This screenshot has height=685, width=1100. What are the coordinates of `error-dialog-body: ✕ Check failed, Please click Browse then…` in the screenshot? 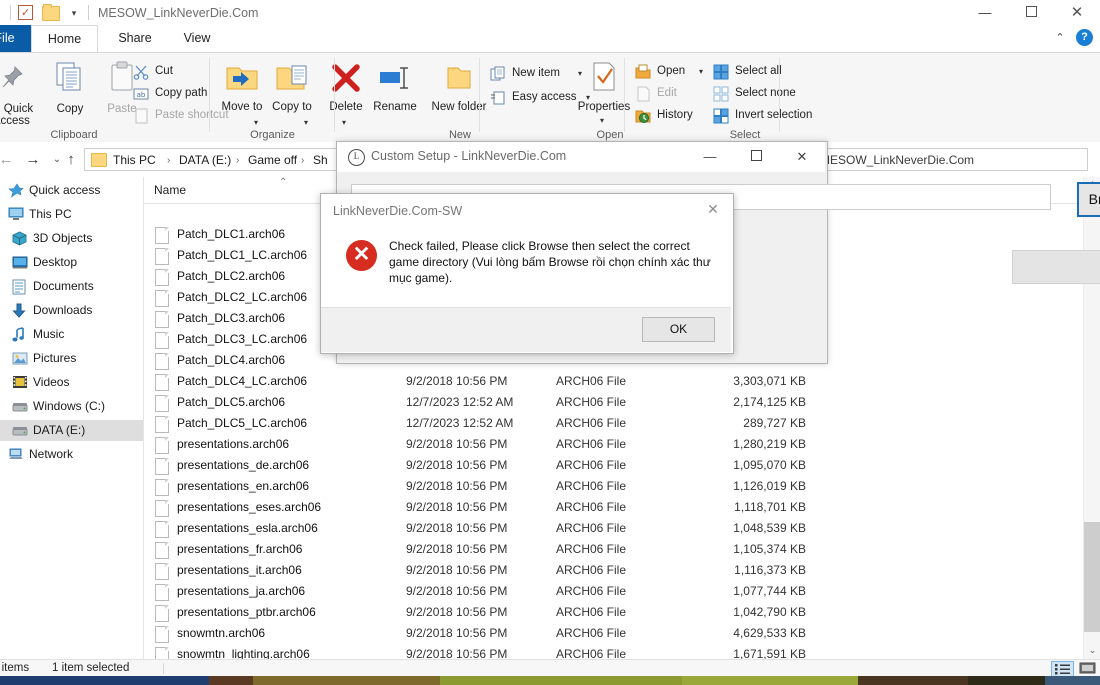 It's located at (526, 267).